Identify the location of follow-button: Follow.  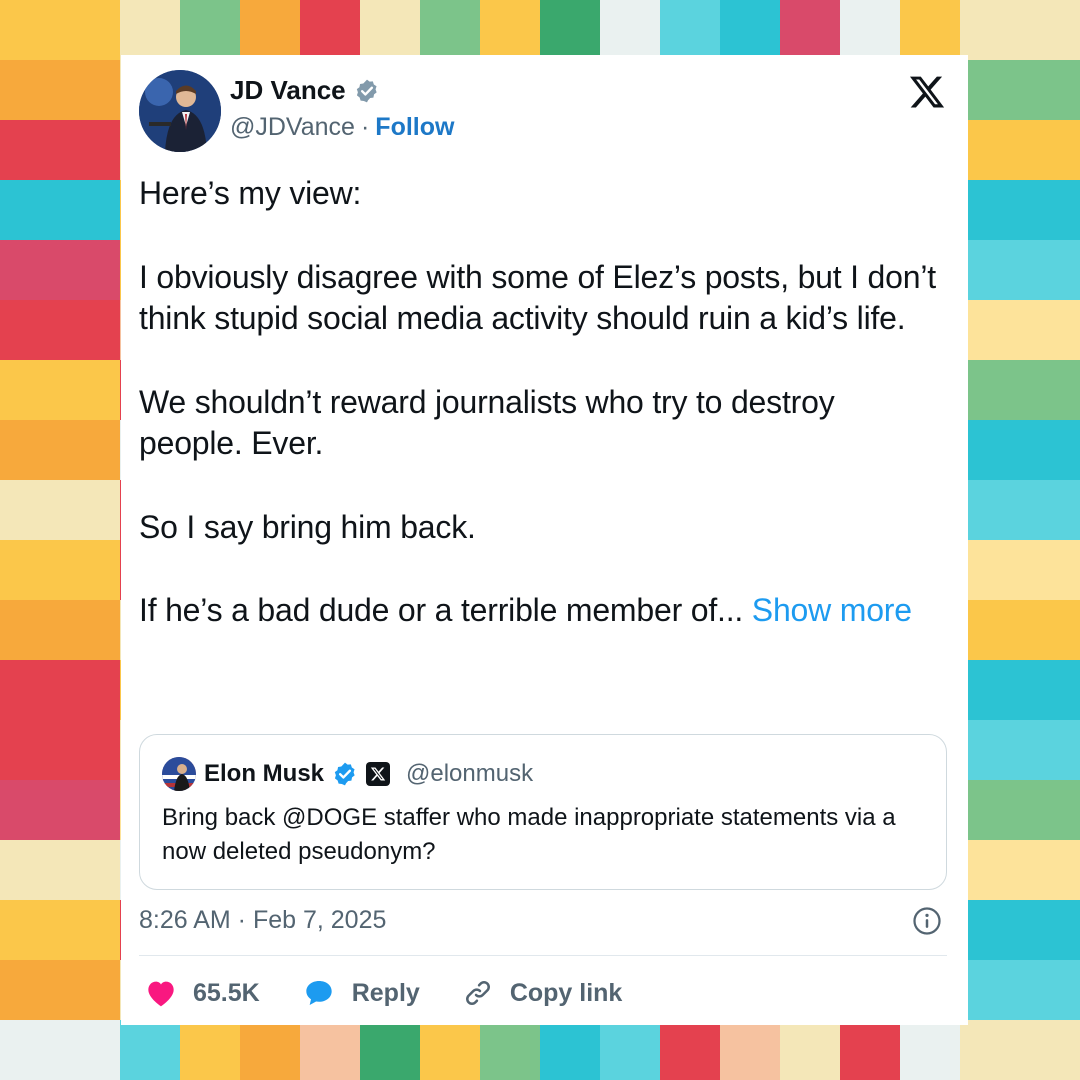
(414, 127).